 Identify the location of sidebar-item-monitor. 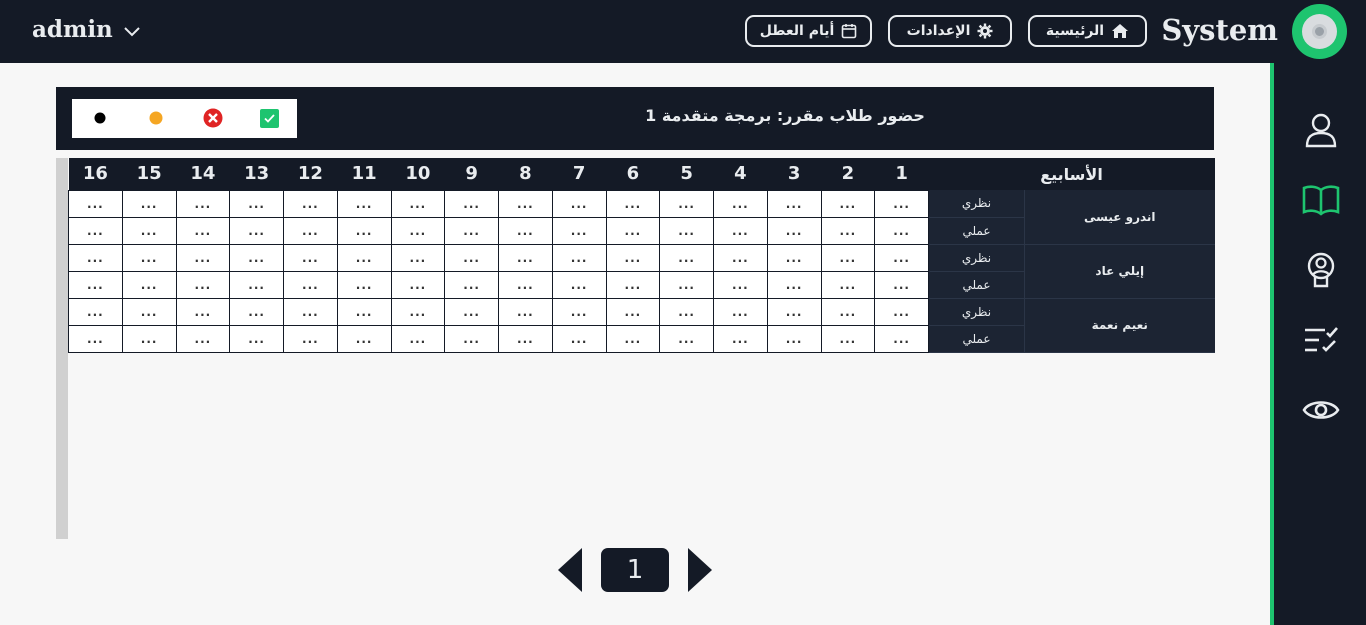
(1321, 410).